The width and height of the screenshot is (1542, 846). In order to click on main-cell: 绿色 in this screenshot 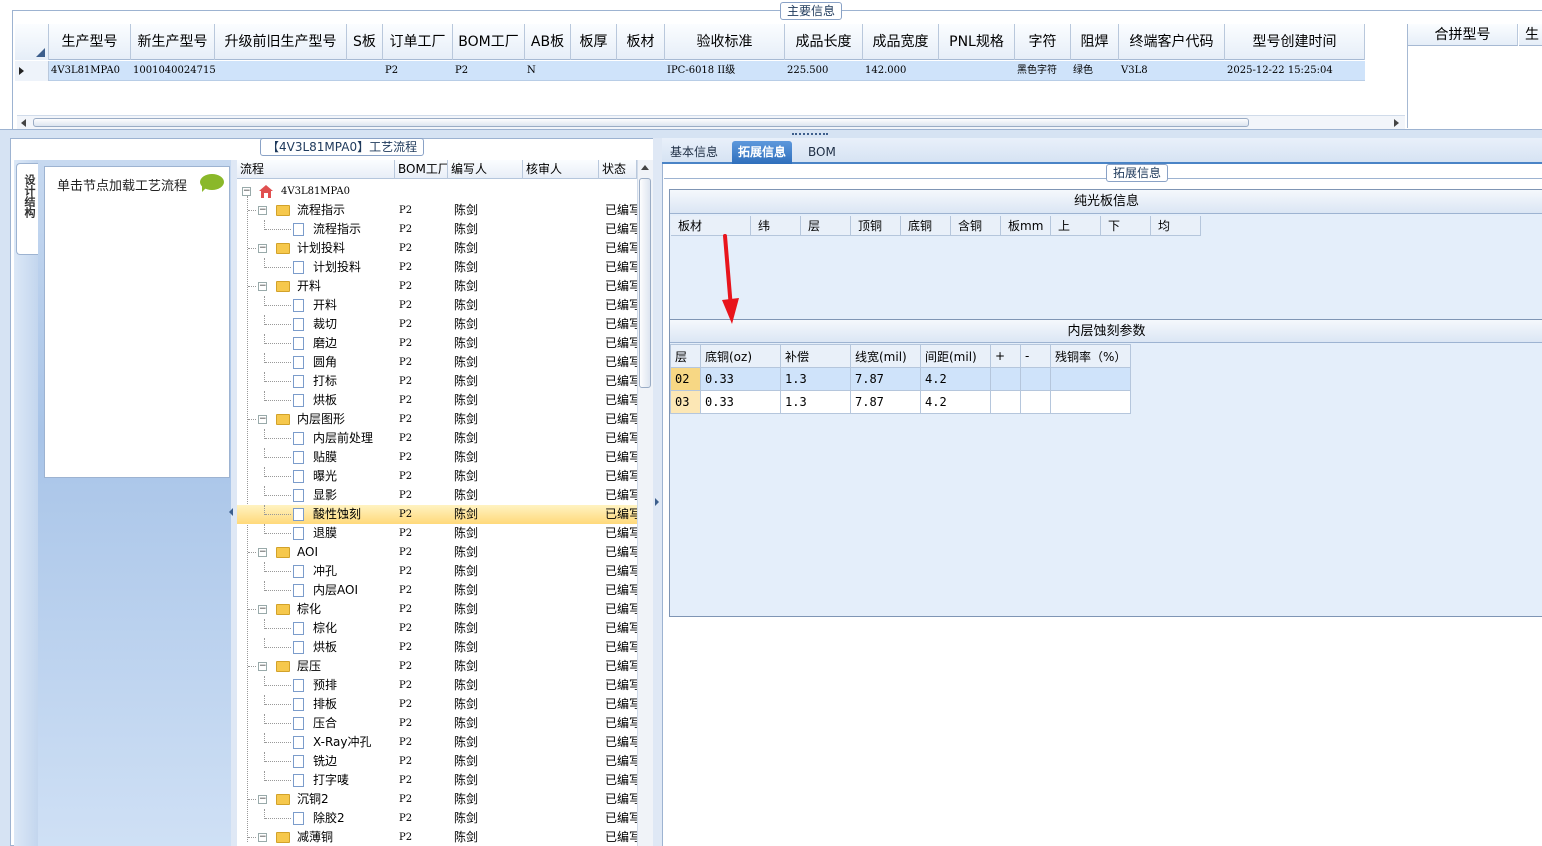, I will do `click(1095, 71)`.